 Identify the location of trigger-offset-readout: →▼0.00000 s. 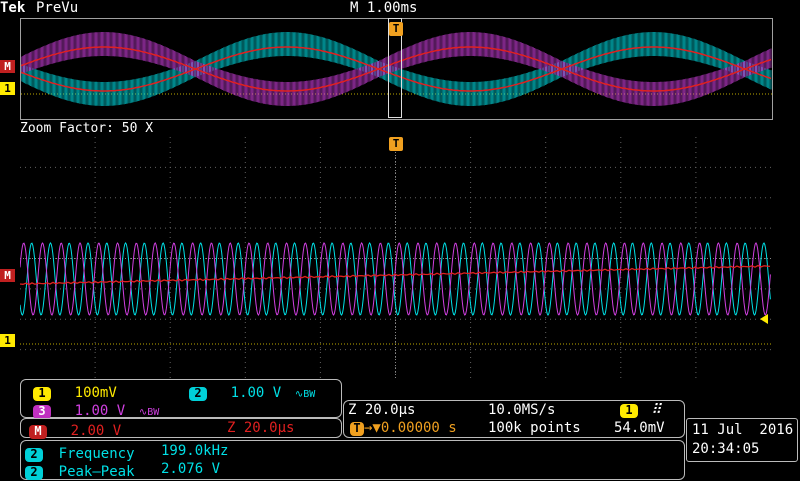
(410, 428).